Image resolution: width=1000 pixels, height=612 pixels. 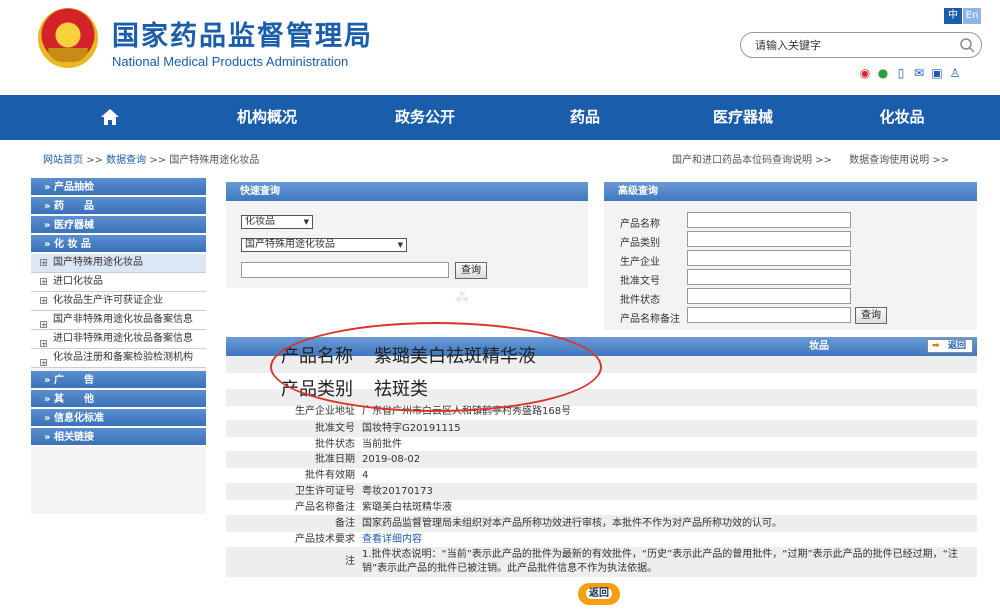 What do you see at coordinates (242, 33) in the screenshot?
I see `site-title: 国家药品监督管理局` at bounding box center [242, 33].